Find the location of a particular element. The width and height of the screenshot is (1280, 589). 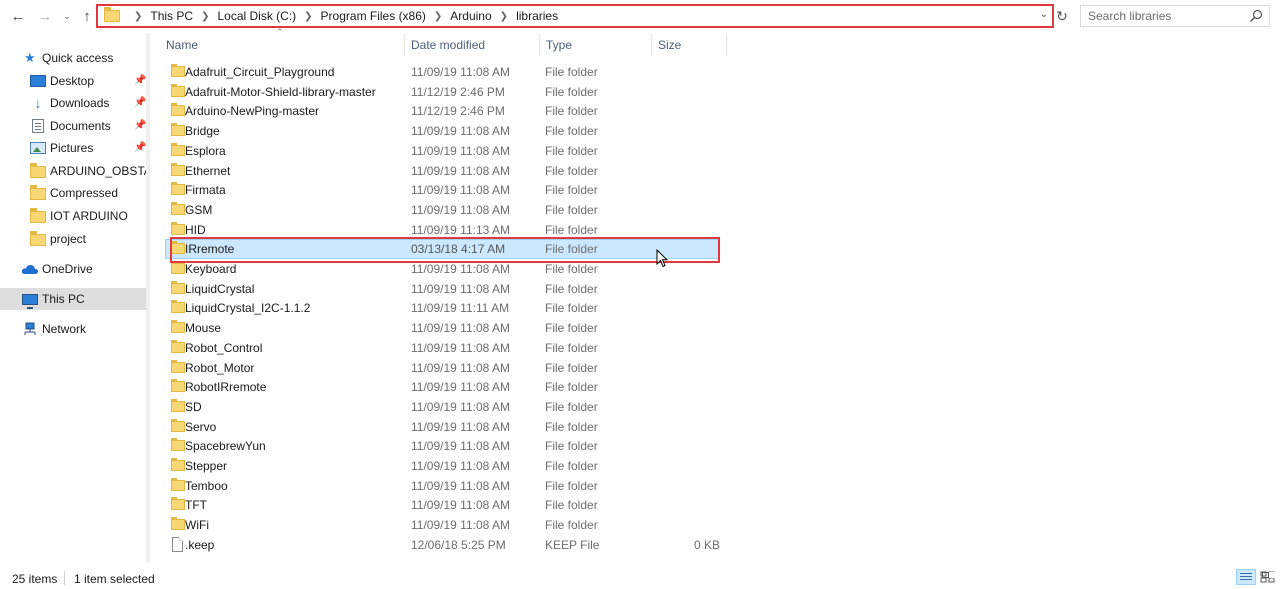

column-header-date: Date modified is located at coordinates (472, 45).